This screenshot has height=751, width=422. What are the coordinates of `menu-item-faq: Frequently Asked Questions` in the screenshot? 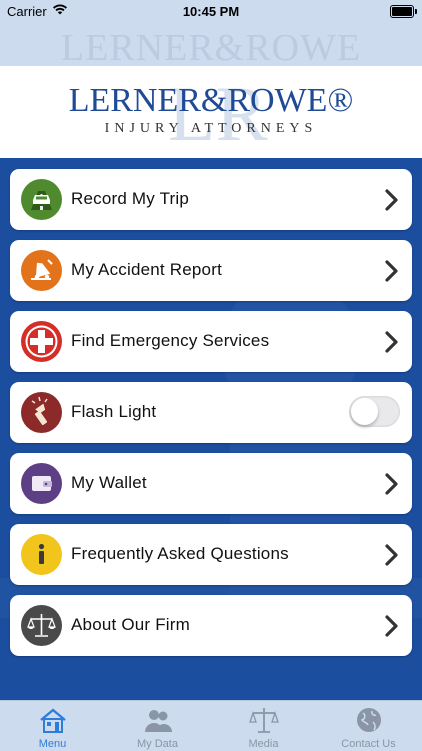 It's located at (211, 554).